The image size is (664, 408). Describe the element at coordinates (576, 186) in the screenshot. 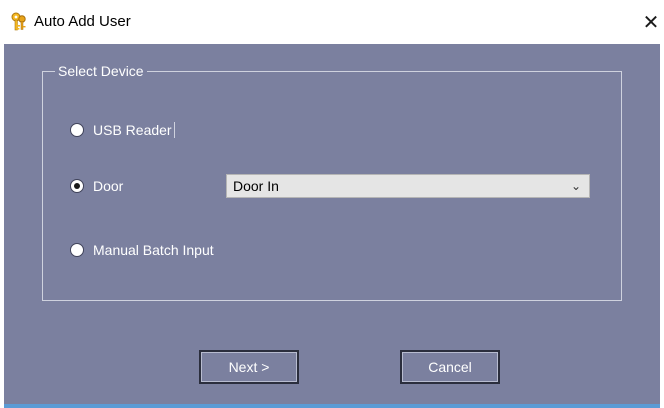

I see `chevron-down-icon: ⌄` at that location.